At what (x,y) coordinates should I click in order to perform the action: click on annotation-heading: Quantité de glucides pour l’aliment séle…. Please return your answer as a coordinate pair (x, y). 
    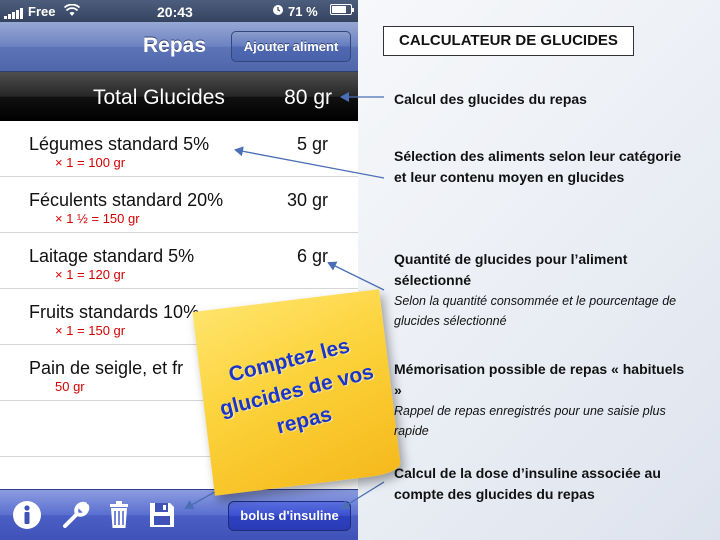
    Looking at the image, I should click on (511, 269).